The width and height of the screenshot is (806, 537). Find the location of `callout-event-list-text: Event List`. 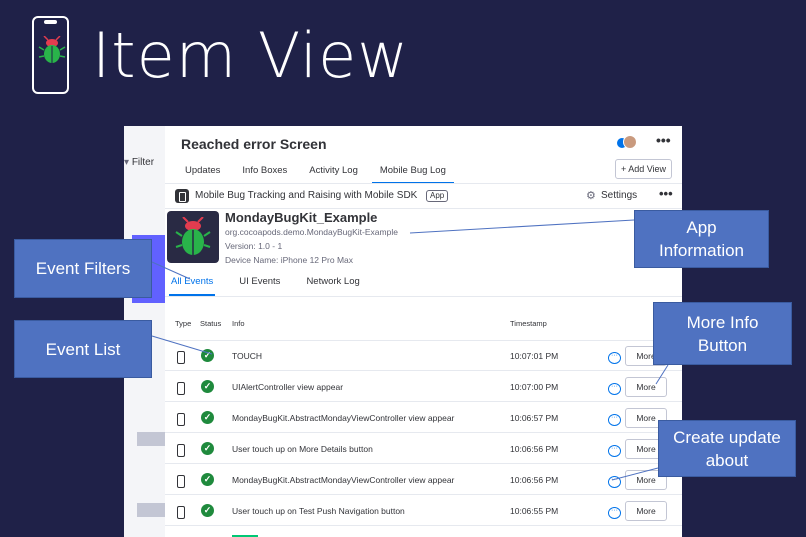

callout-event-list-text: Event List is located at coordinates (83, 349).